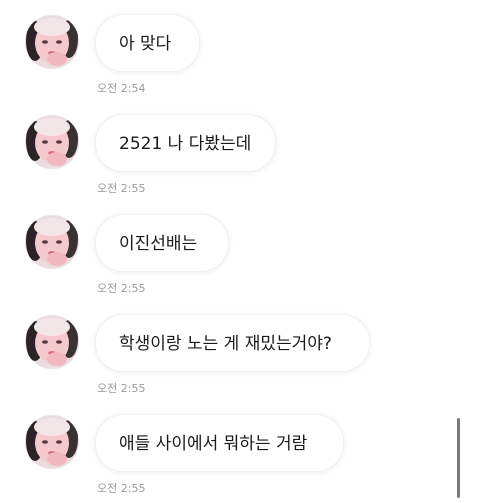 This screenshot has width=480, height=503. What do you see at coordinates (162, 243) in the screenshot?
I see `message-bubble: 이진선배는` at bounding box center [162, 243].